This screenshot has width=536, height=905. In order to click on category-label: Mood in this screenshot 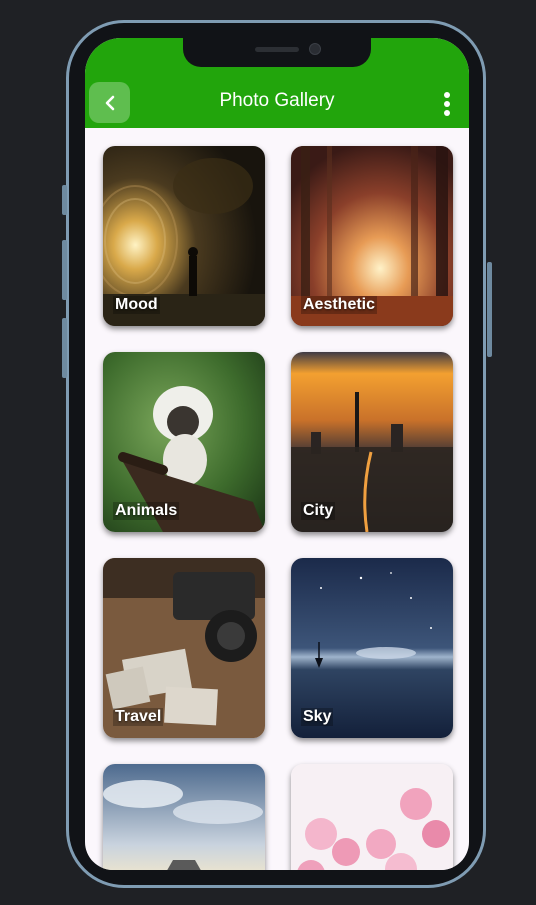, I will do `click(136, 305)`.